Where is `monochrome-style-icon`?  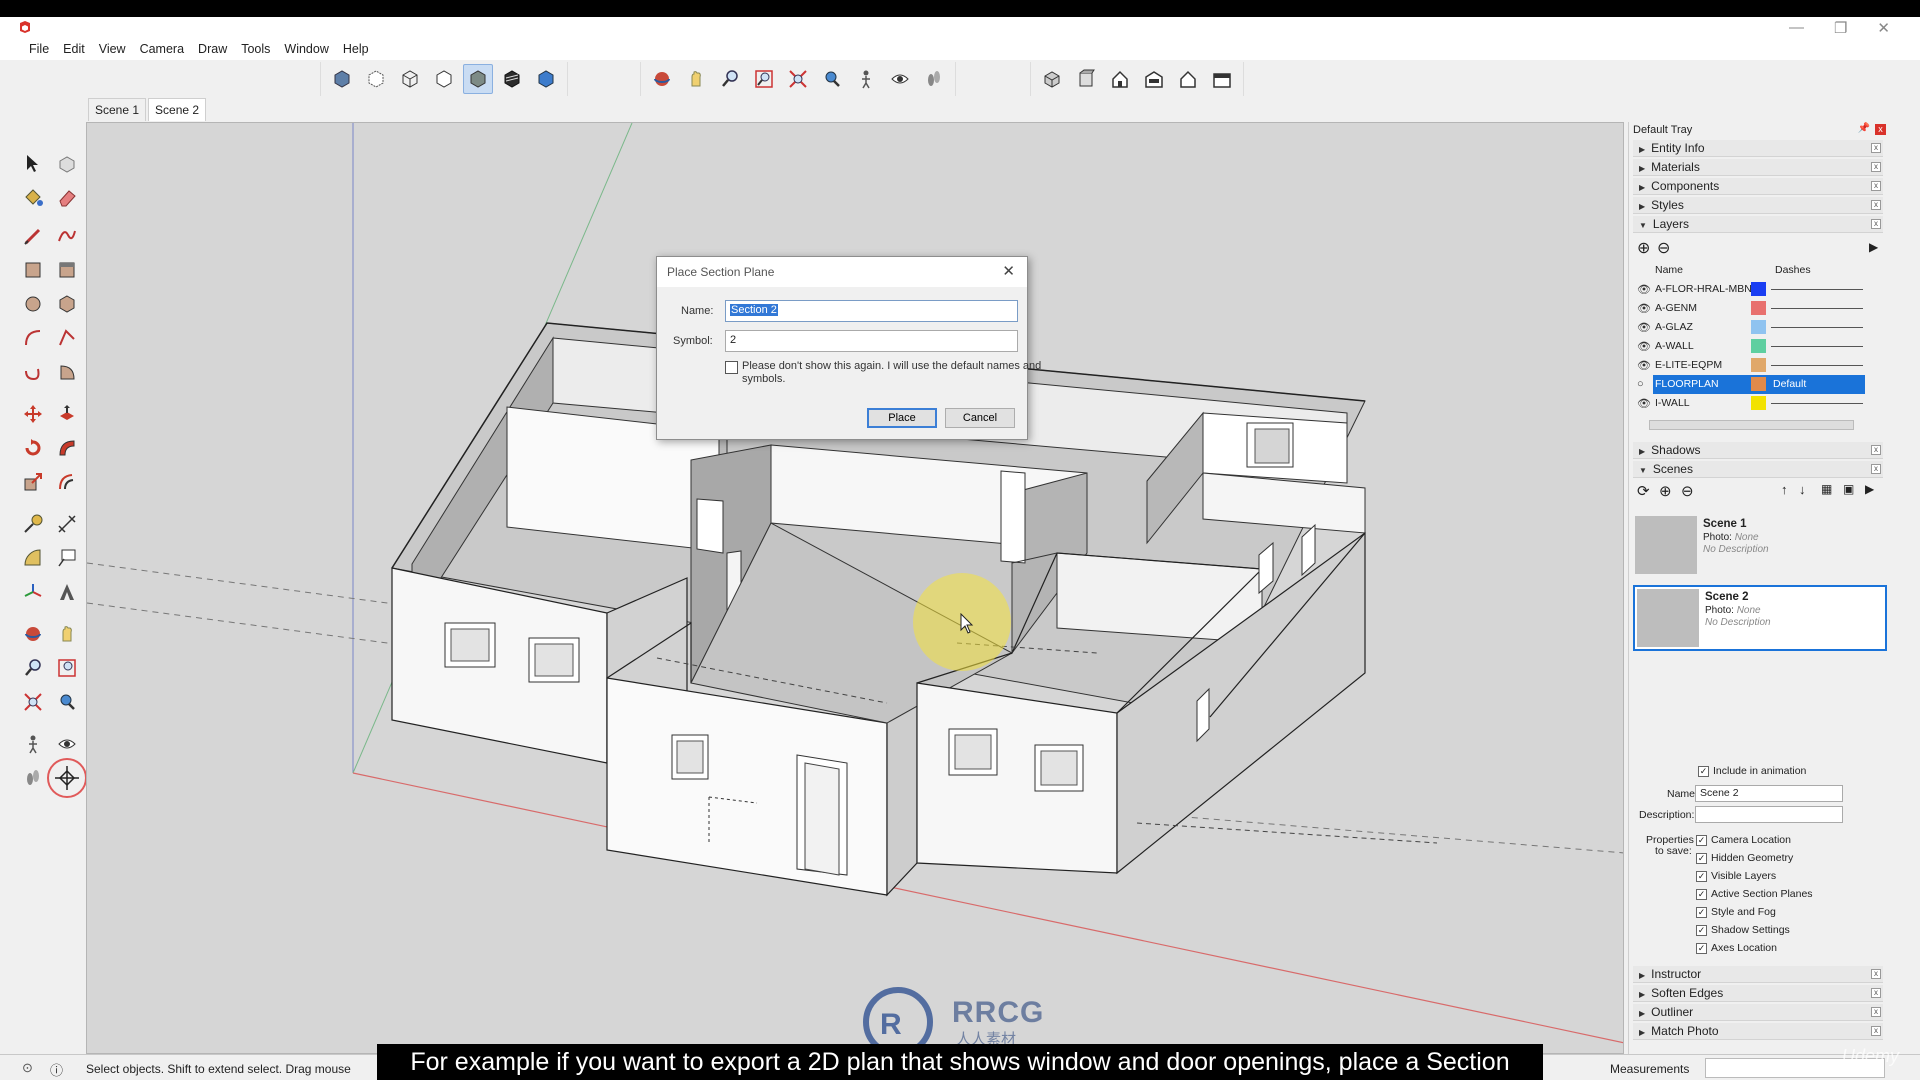
monochrome-style-icon is located at coordinates (546, 79).